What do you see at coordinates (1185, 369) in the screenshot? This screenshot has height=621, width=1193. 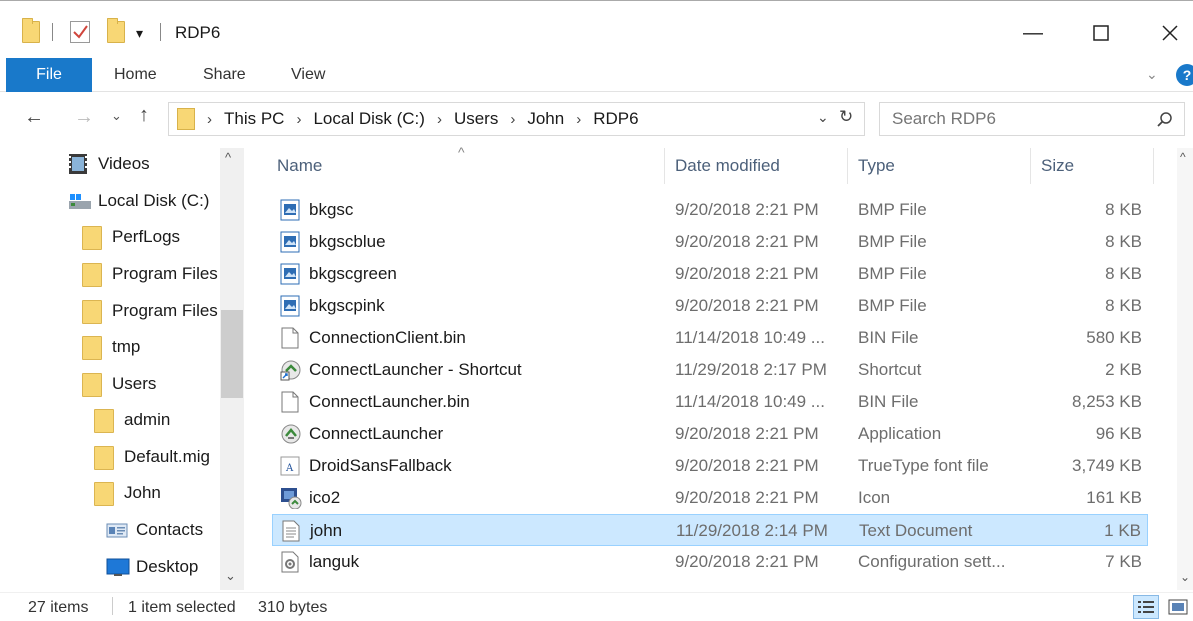 I see `file-list-scrollbar: ^ ⌄` at bounding box center [1185, 369].